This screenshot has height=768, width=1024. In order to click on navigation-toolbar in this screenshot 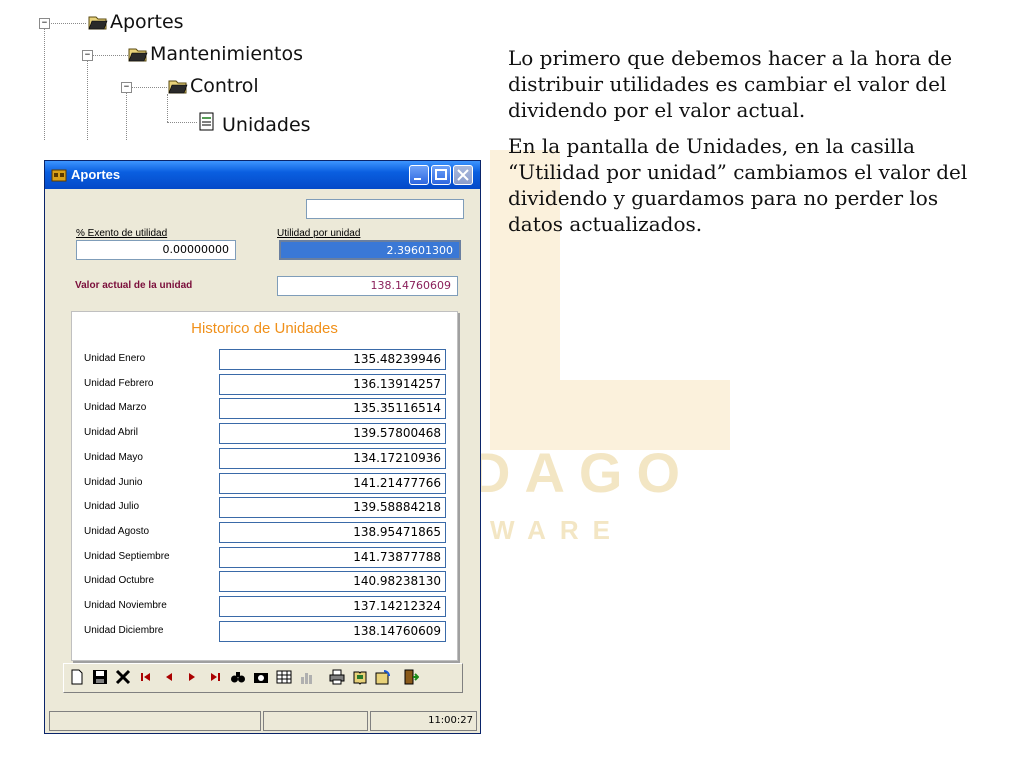, I will do `click(263, 678)`.